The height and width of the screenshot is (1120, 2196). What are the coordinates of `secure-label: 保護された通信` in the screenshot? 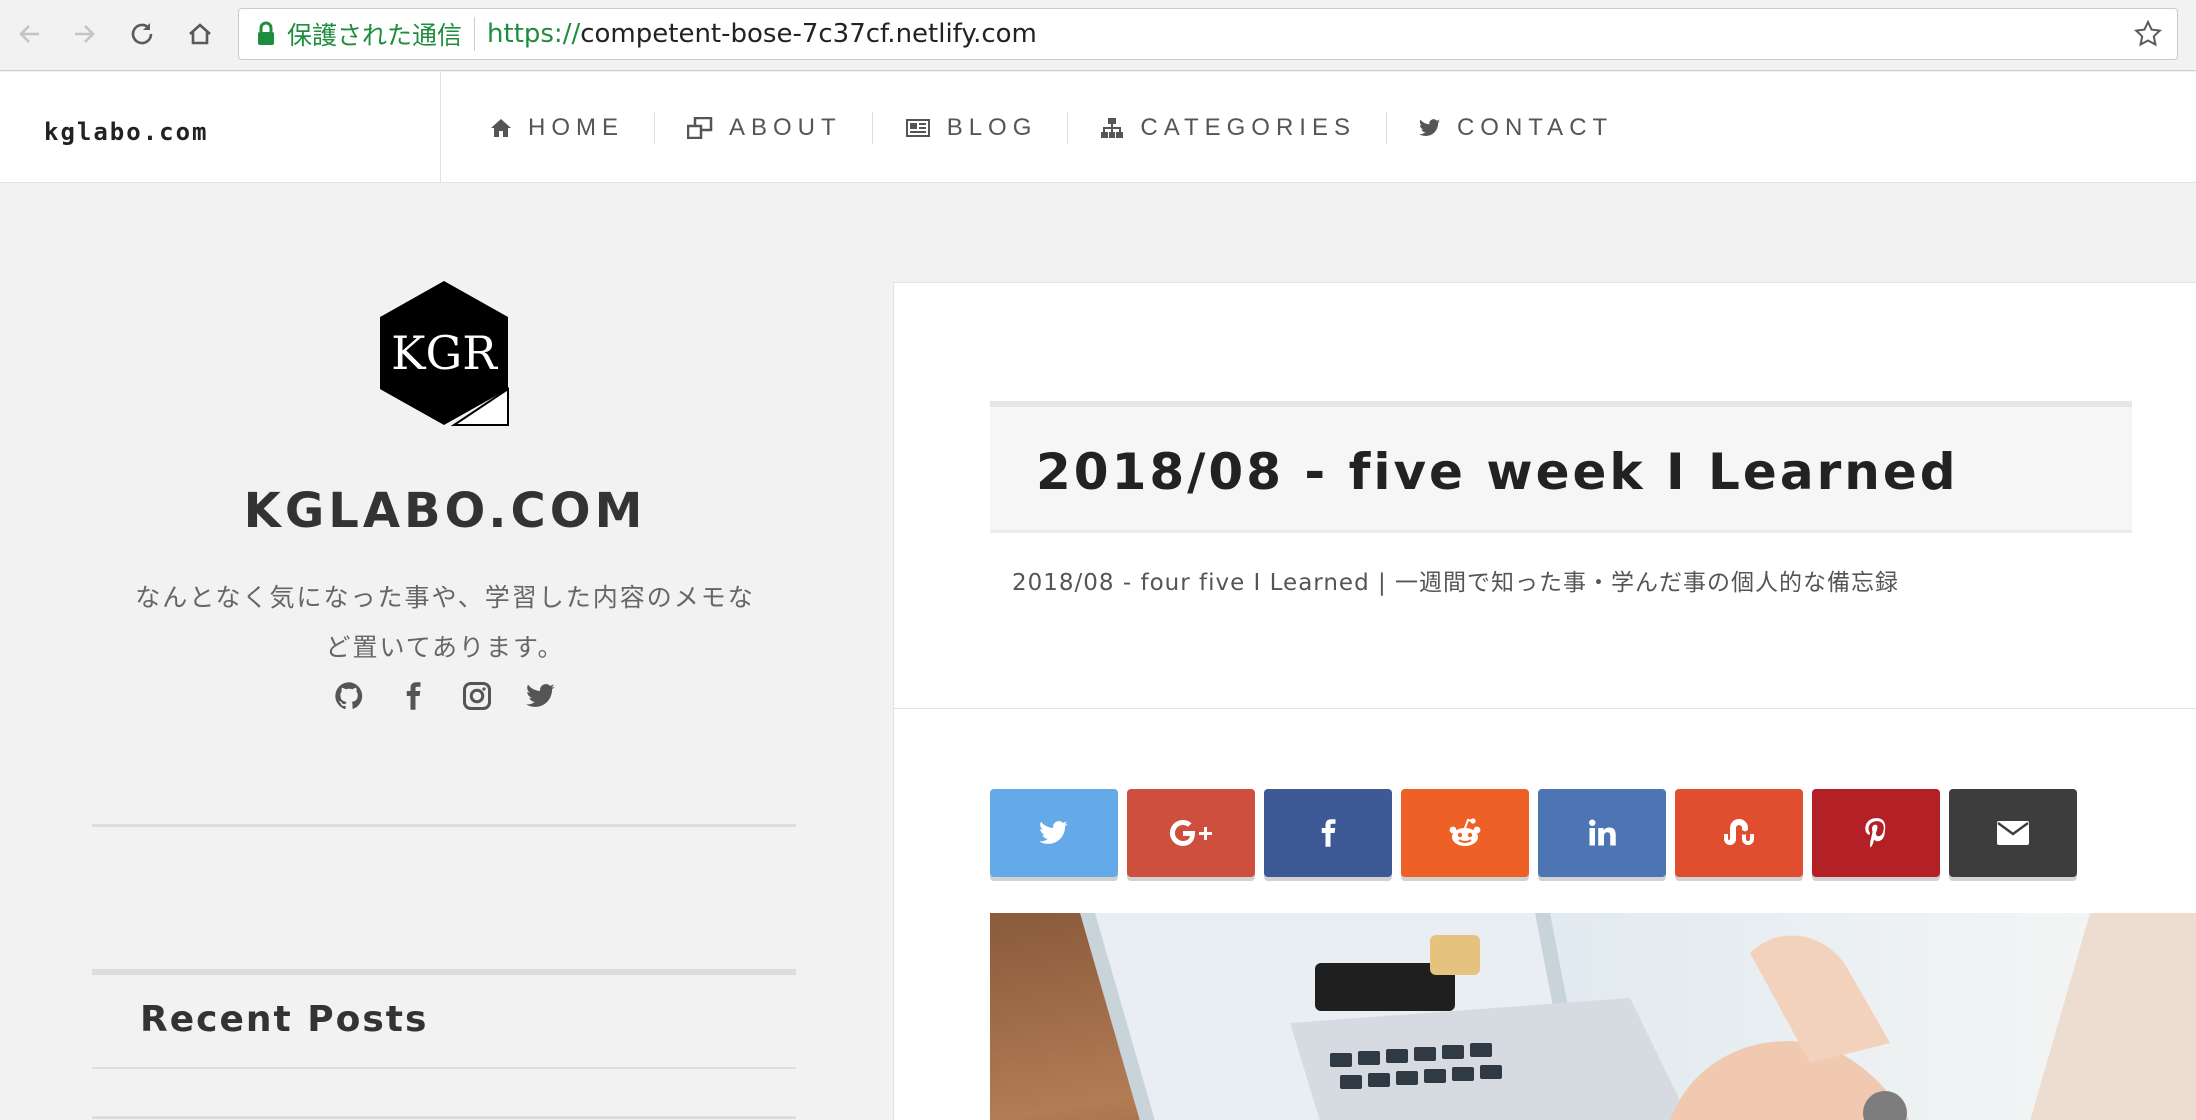 It's located at (375, 35).